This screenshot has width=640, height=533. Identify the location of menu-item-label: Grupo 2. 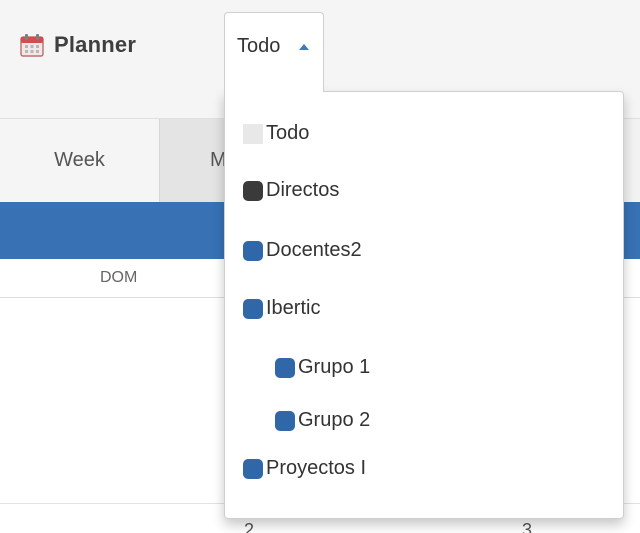
(334, 420).